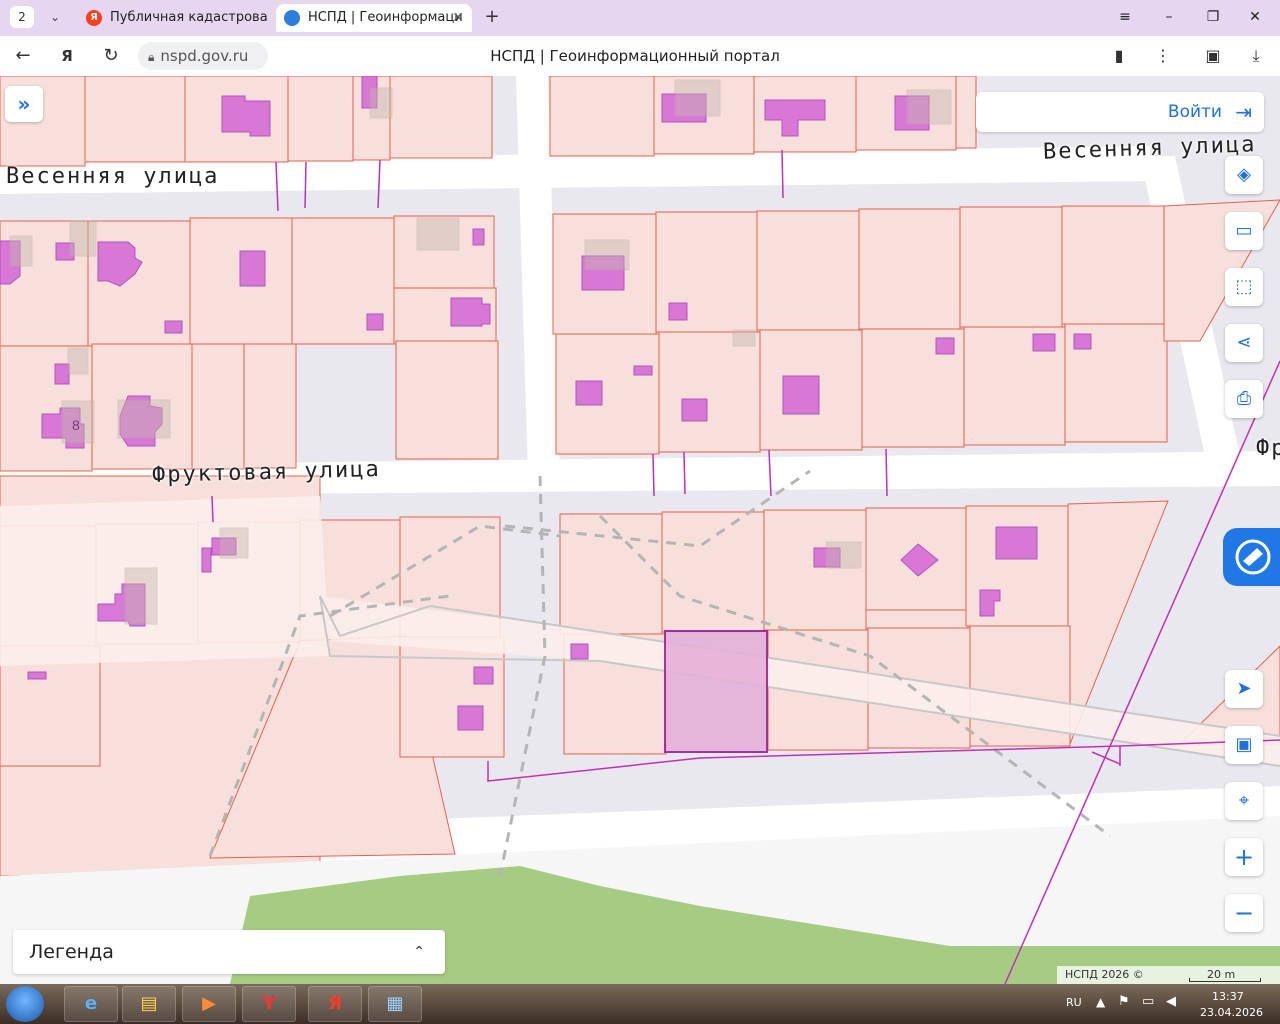  What do you see at coordinates (1125, 17) in the screenshot?
I see `menu-icon: ≡` at bounding box center [1125, 17].